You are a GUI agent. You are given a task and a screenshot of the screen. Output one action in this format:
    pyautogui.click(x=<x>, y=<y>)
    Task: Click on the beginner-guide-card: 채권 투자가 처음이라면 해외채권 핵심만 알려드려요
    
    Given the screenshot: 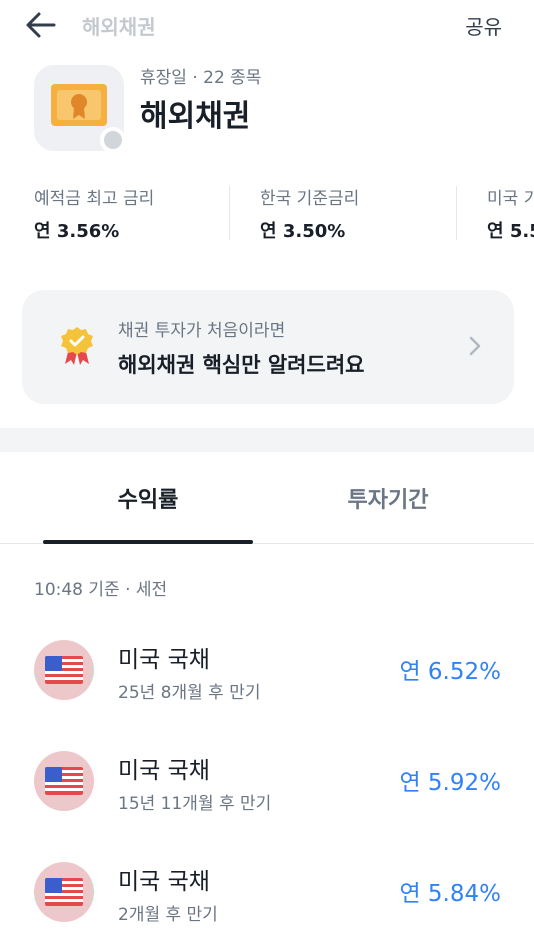 What is the action you would take?
    pyautogui.click(x=268, y=347)
    